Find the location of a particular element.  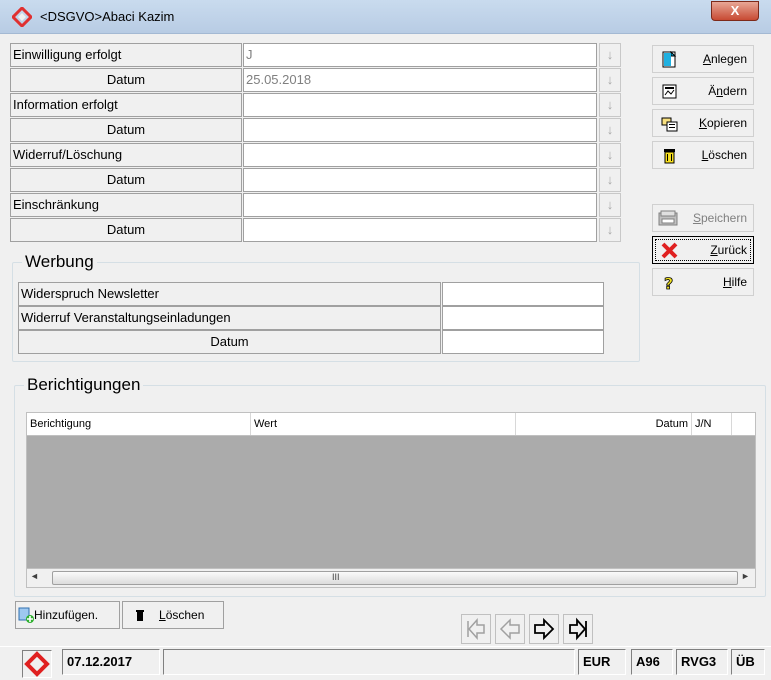

werbung-label: Datum is located at coordinates (229, 342).